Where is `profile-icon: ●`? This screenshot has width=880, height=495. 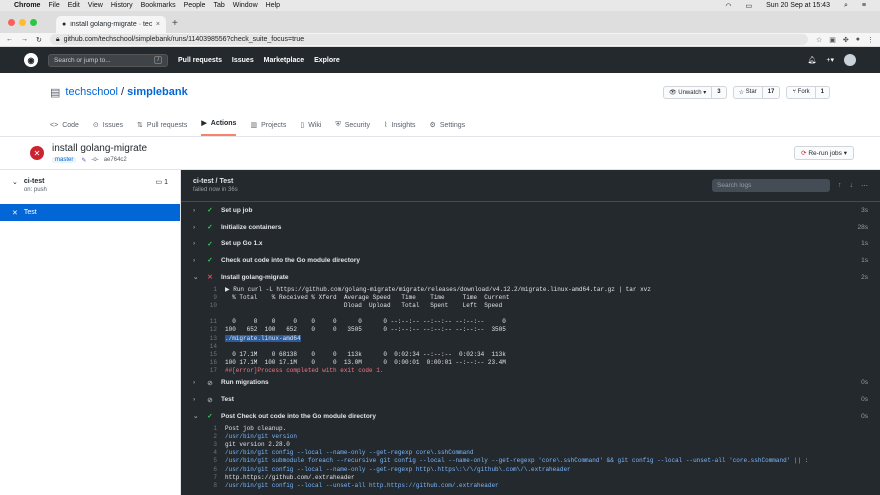 profile-icon: ● is located at coordinates (858, 40).